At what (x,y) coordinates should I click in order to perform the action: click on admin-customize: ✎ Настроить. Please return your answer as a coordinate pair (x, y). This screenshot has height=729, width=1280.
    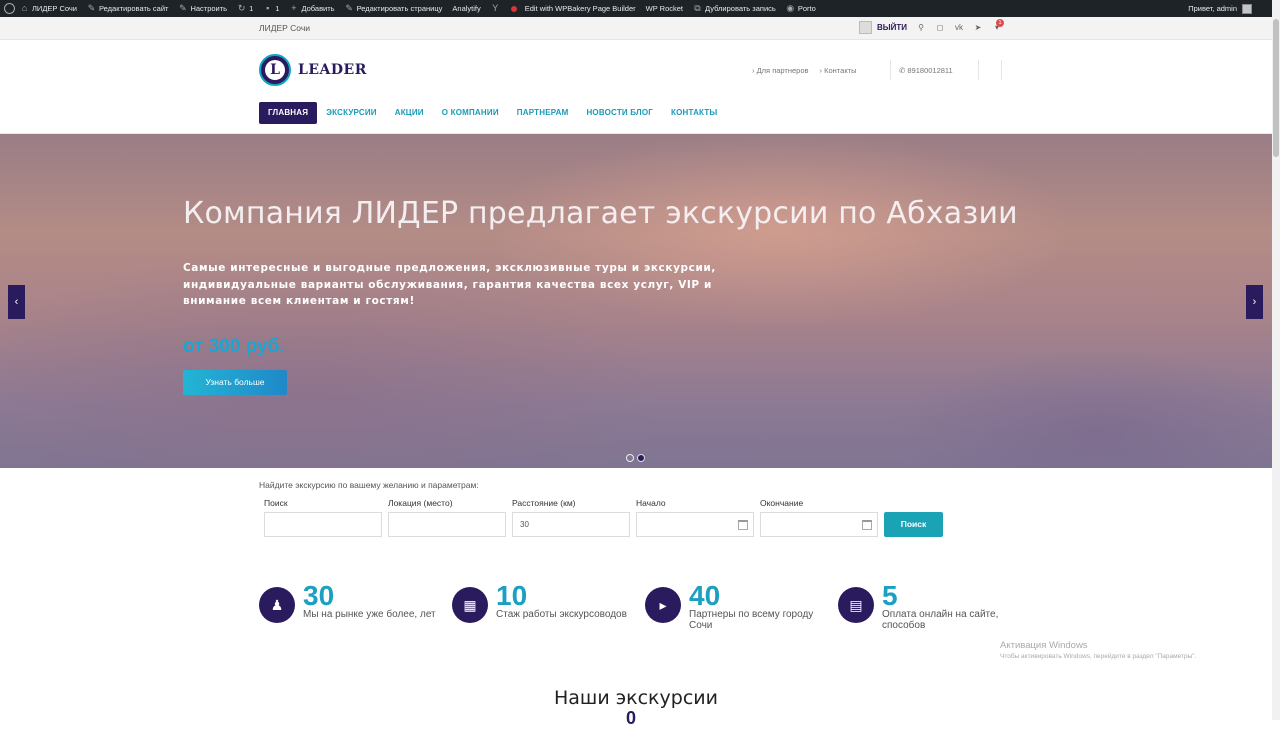
    Looking at the image, I should click on (202, 8).